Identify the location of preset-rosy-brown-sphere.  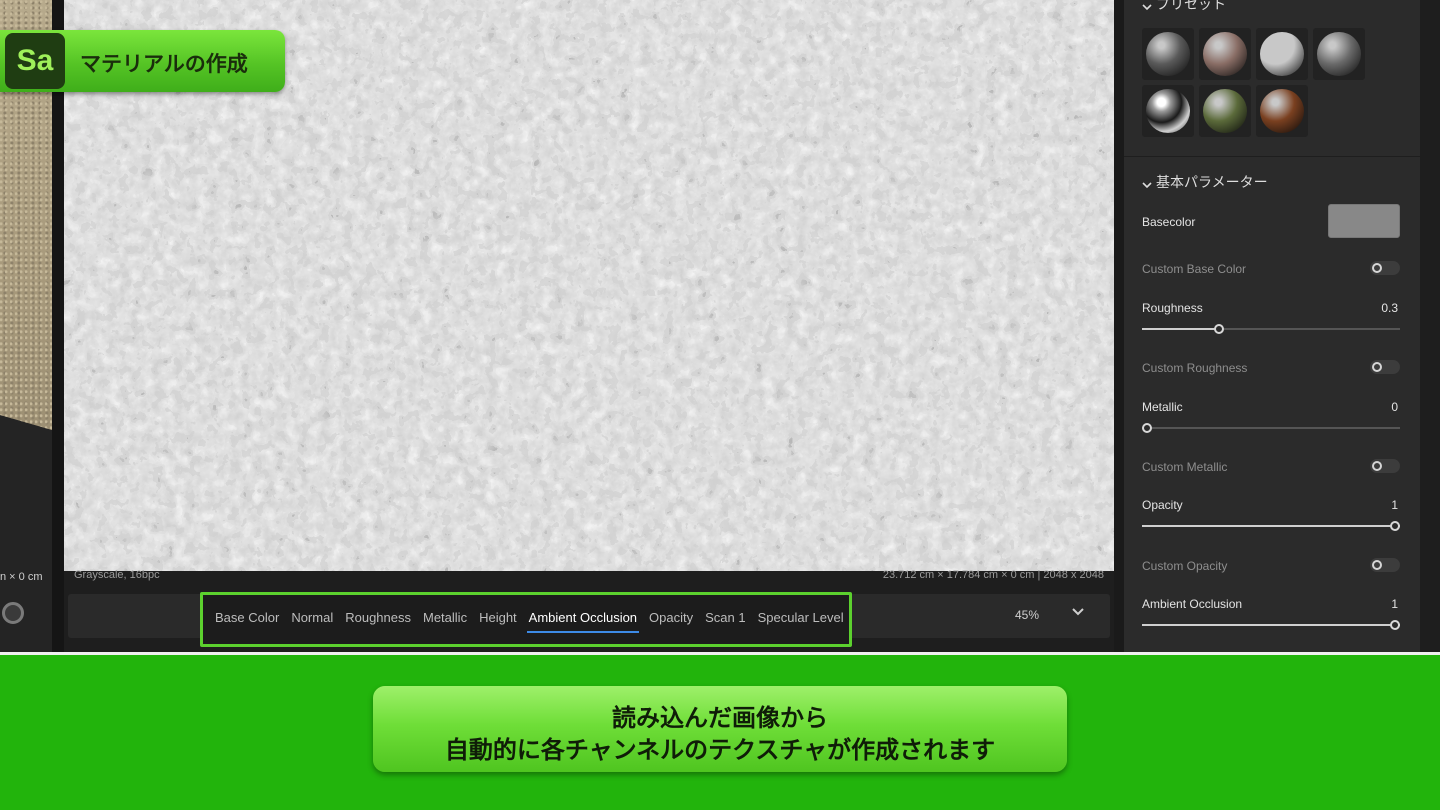
(1225, 54).